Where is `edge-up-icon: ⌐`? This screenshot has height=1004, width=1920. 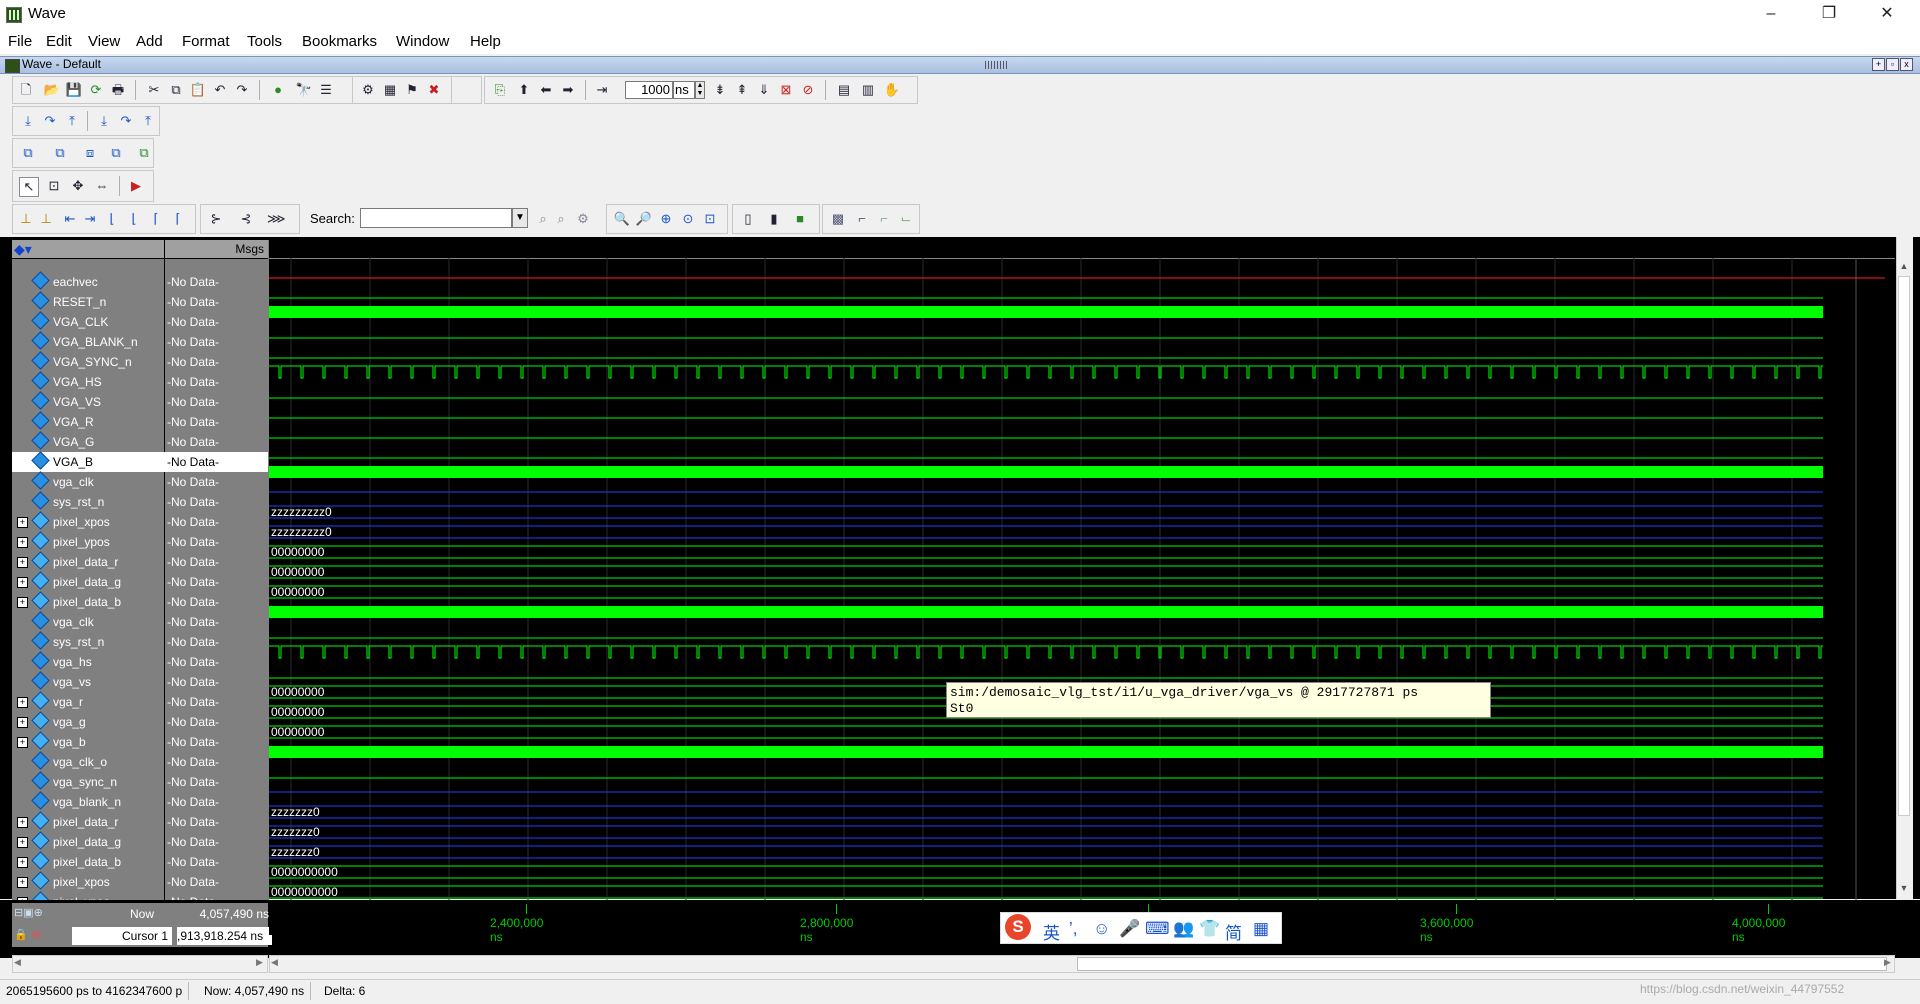 edge-up-icon: ⌐ is located at coordinates (884, 219).